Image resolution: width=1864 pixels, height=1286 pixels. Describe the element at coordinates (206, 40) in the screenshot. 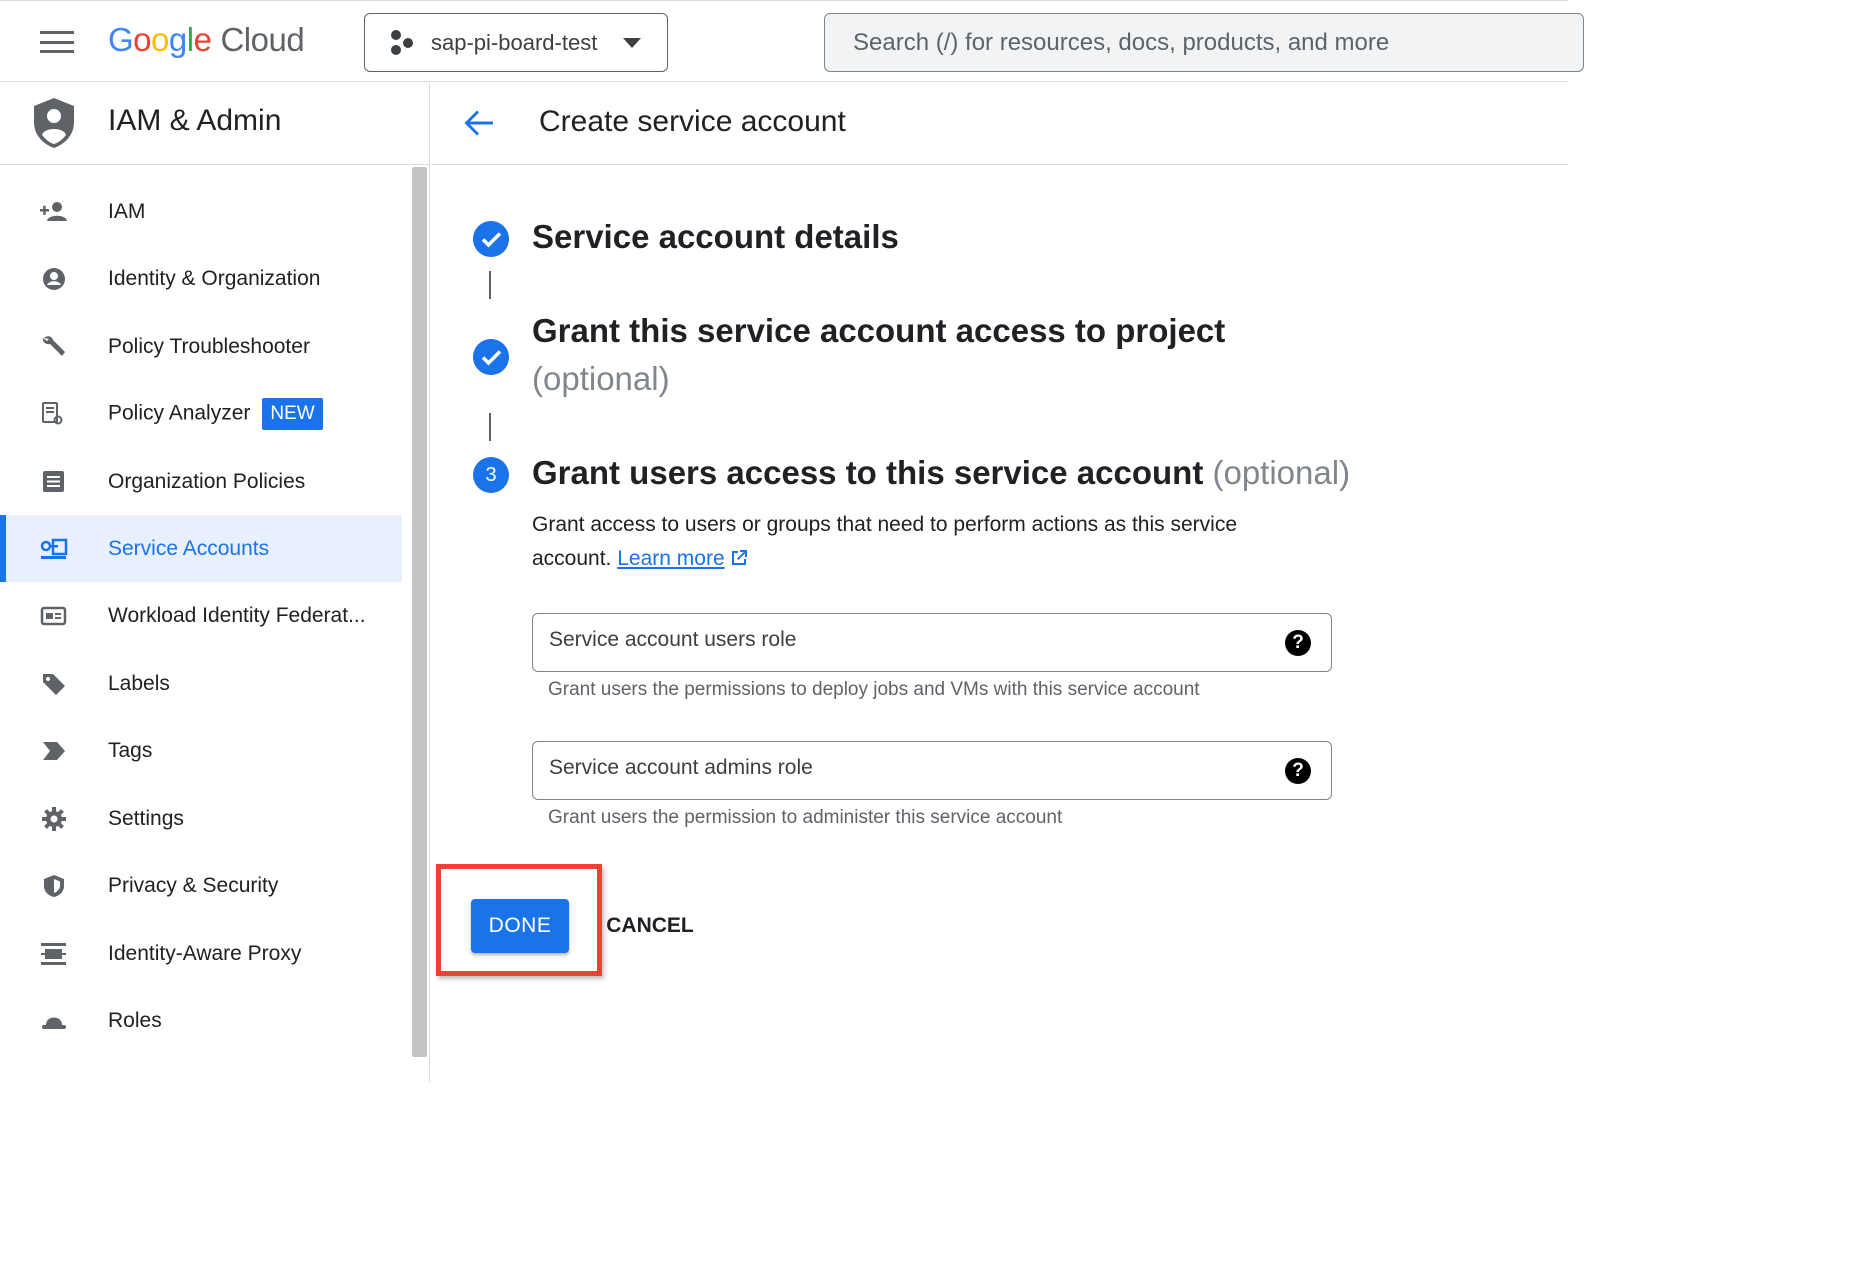

I see `google-cloud-logo: Google Cloud` at that location.